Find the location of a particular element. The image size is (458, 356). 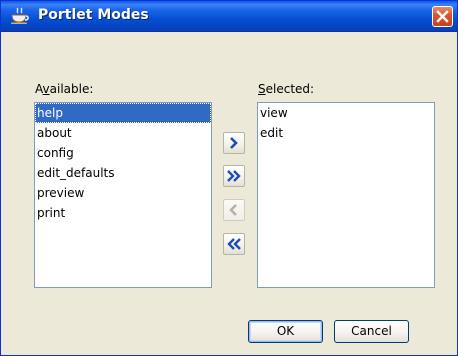

window-title: Portlet Modes is located at coordinates (93, 15).